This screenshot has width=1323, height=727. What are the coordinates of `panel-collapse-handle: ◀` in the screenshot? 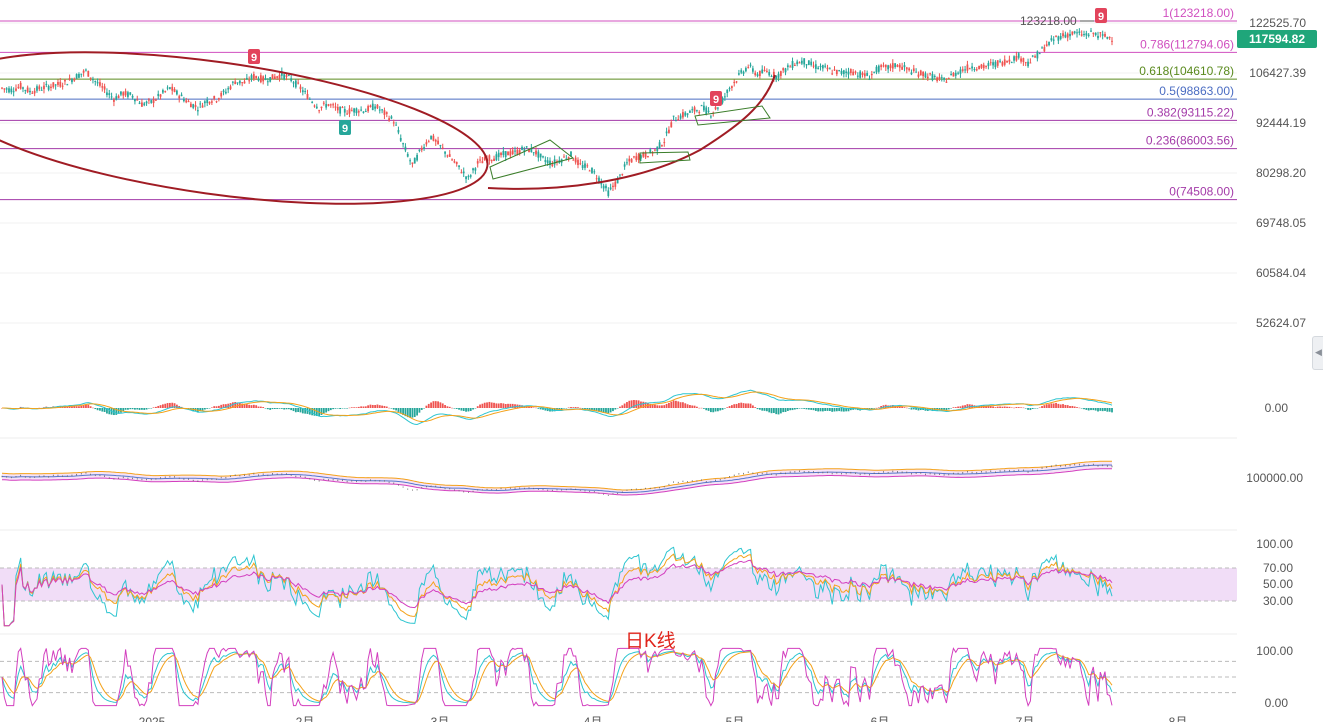 It's located at (1317, 353).